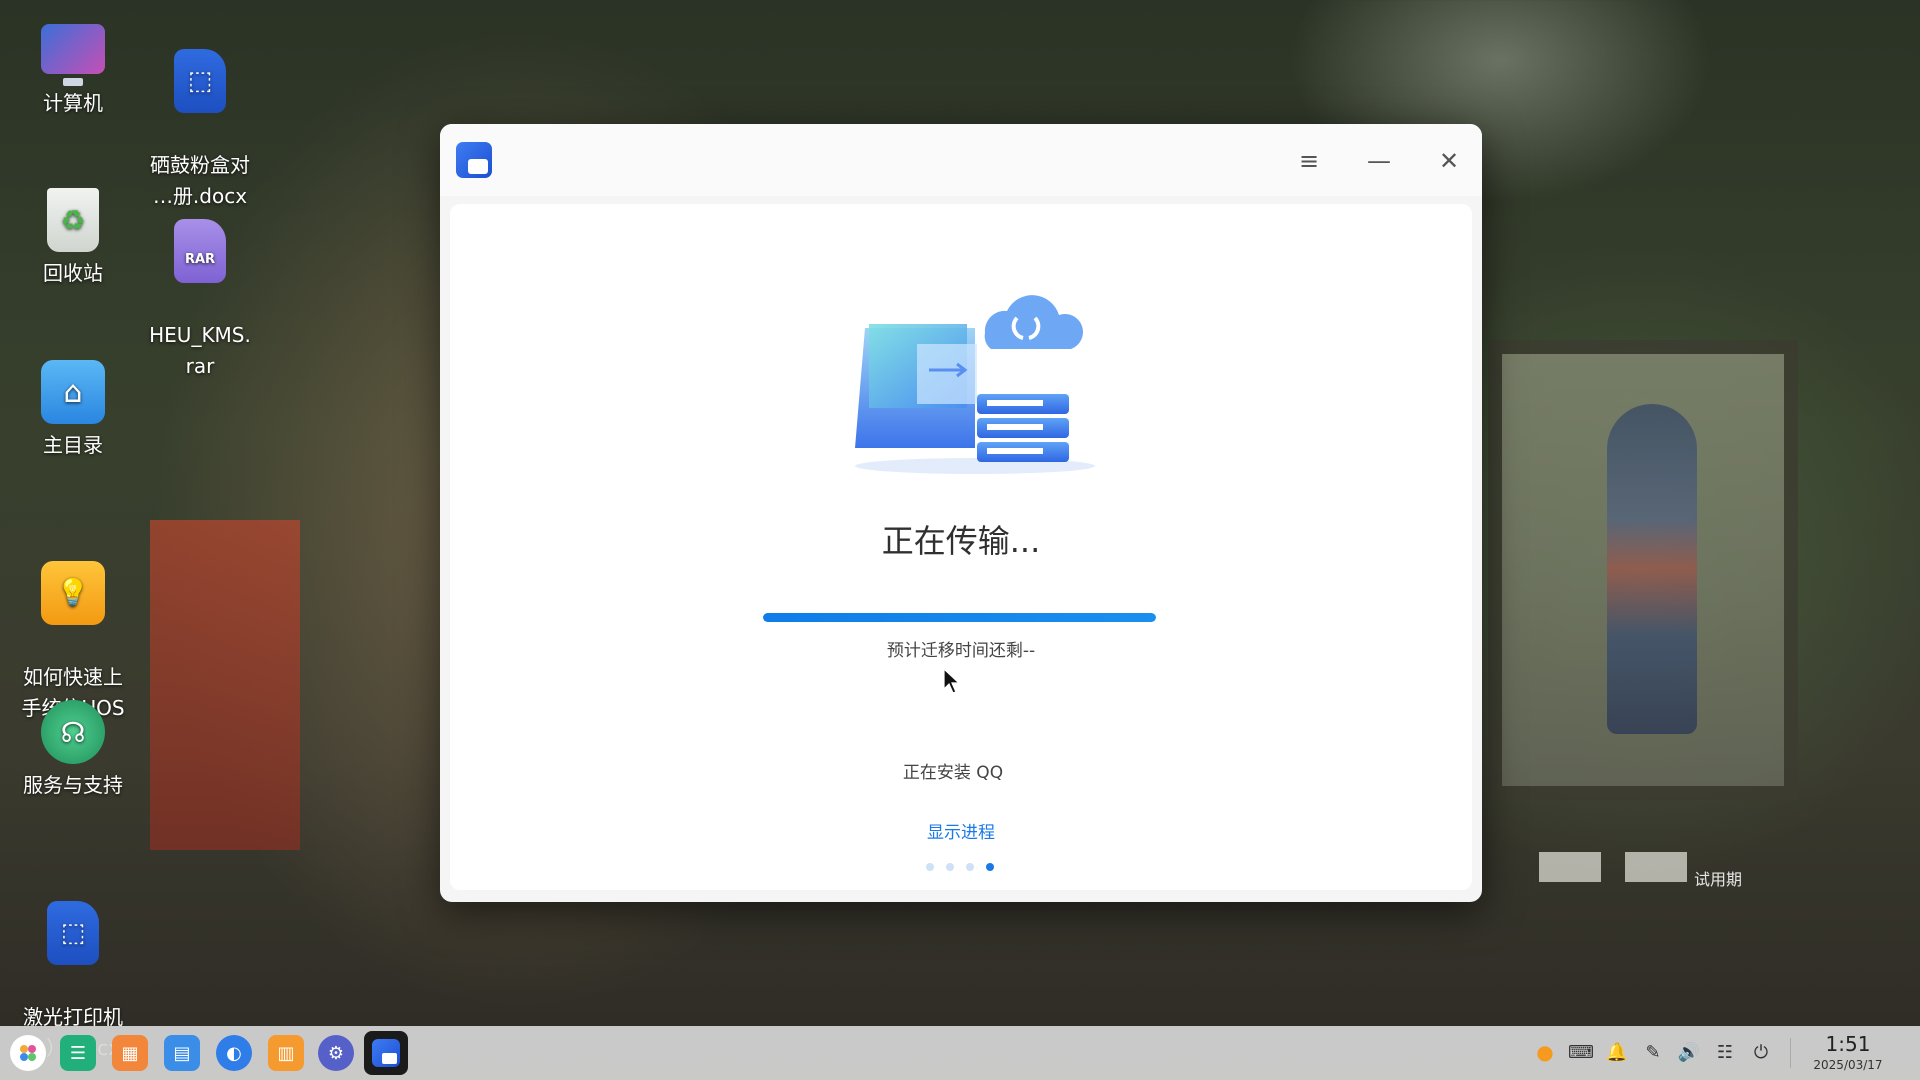  I want to click on browser-icon: ◐, so click(234, 1053).